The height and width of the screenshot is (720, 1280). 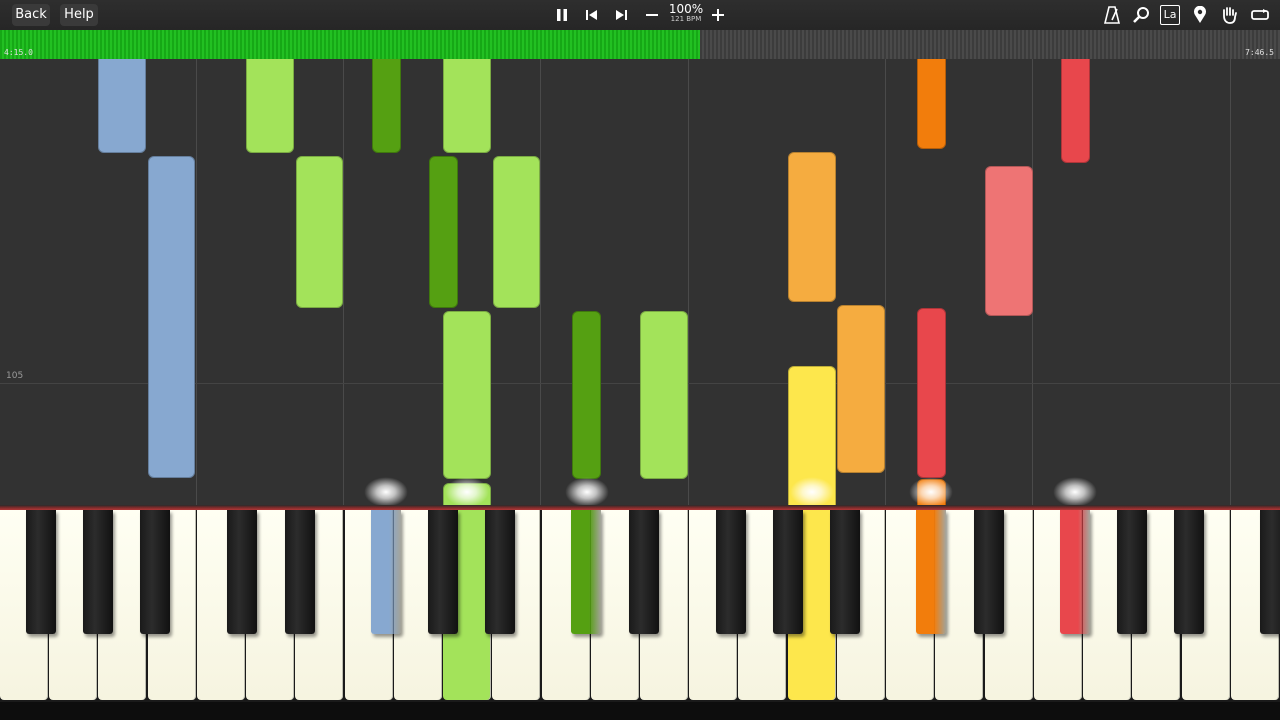 What do you see at coordinates (718, 15) in the screenshot?
I see `plus-icon` at bounding box center [718, 15].